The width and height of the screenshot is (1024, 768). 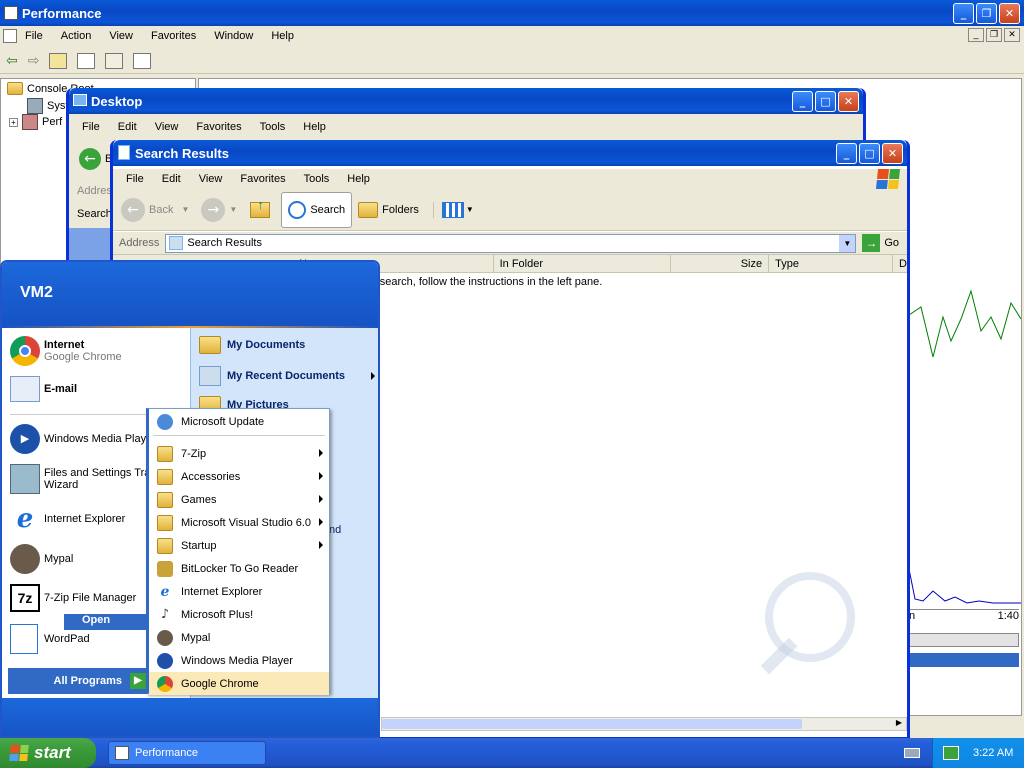 I want to click on program-visual-studio: Microsoft Visual Studio 6.0, so click(x=239, y=522).